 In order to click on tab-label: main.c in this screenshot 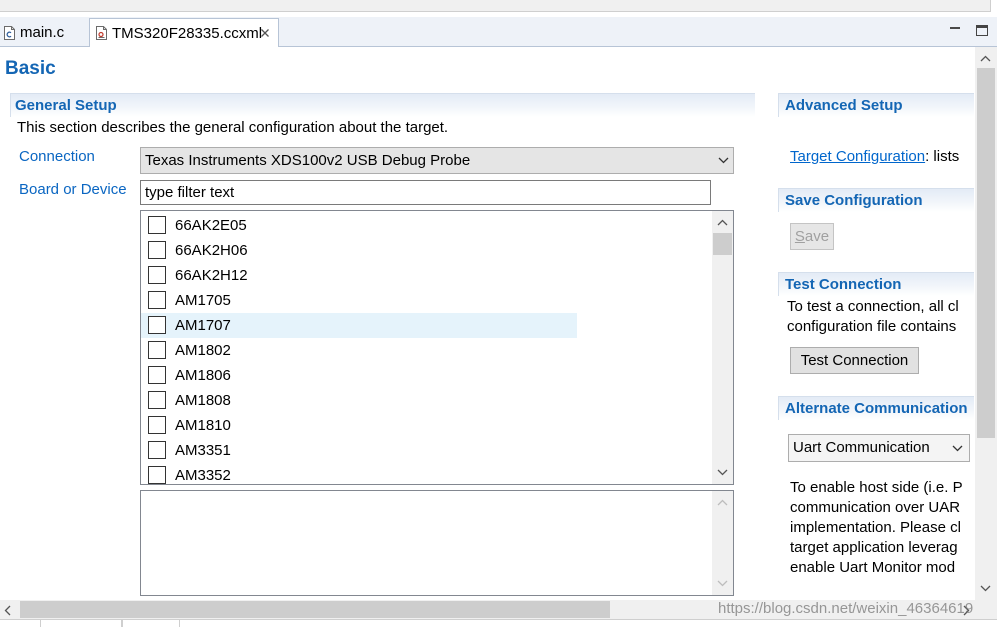, I will do `click(42, 32)`.